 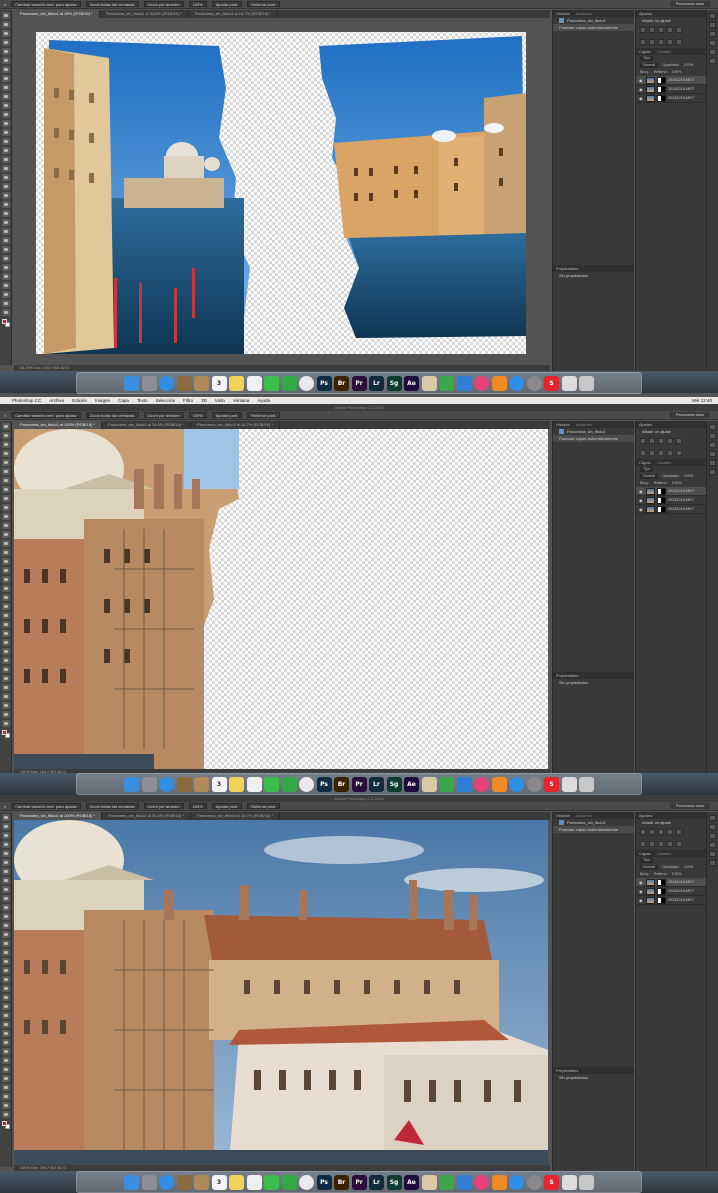 I want to click on launchpad-icon, so click(x=149, y=1182).